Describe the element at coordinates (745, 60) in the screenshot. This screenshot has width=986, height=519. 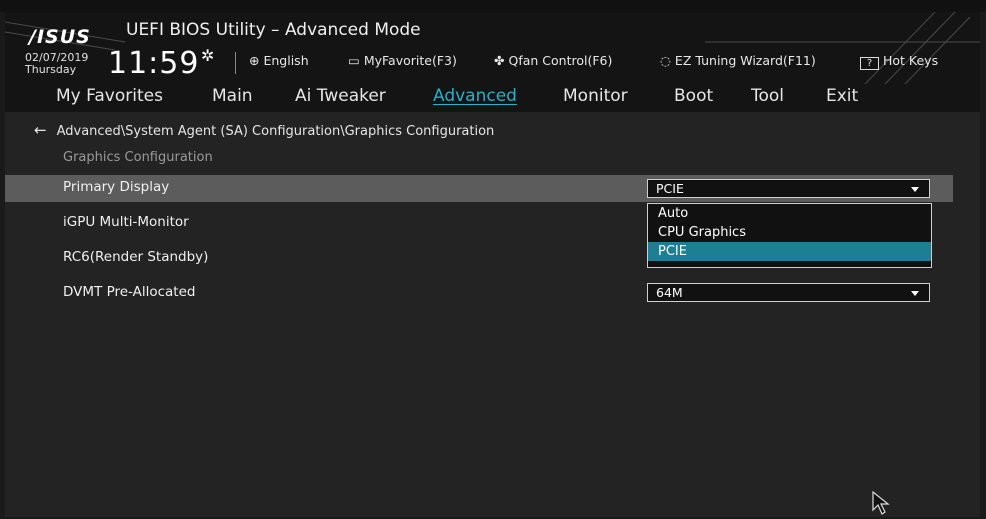
I see `ez-tuning-label: EZ Tuning Wizard(F11)` at that location.